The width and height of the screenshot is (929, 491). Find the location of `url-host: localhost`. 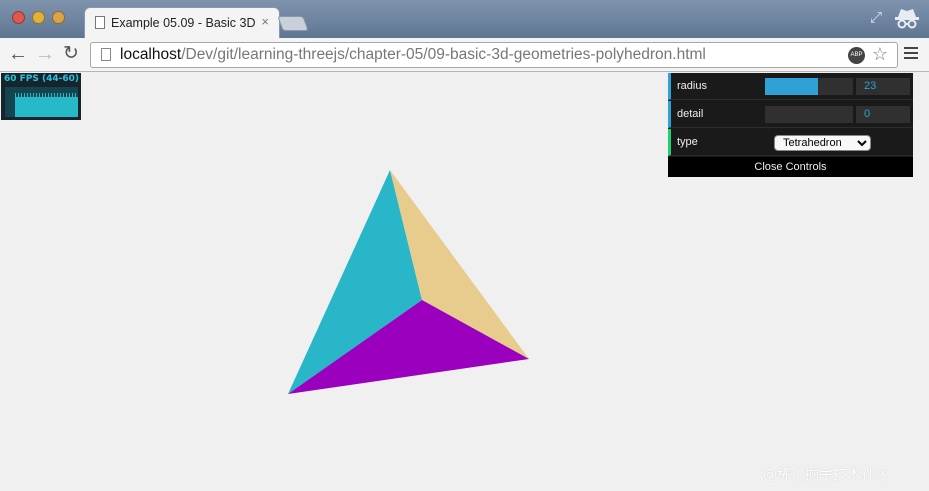

url-host: localhost is located at coordinates (151, 54).